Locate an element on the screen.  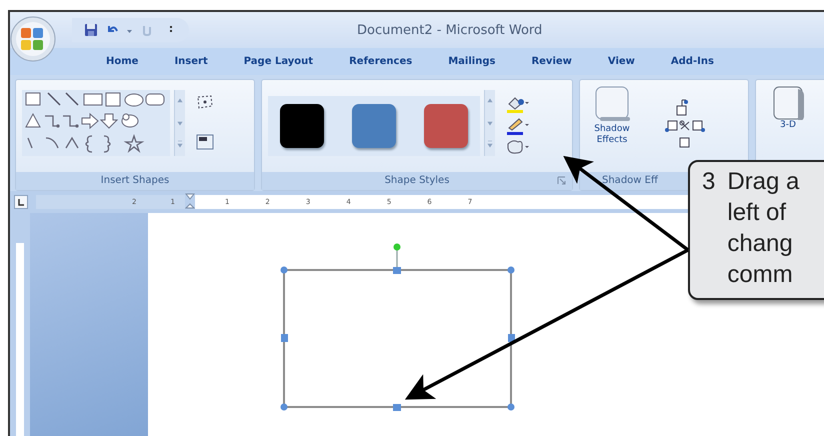
window-title: Document2 - Microsoft Word is located at coordinates (449, 30).